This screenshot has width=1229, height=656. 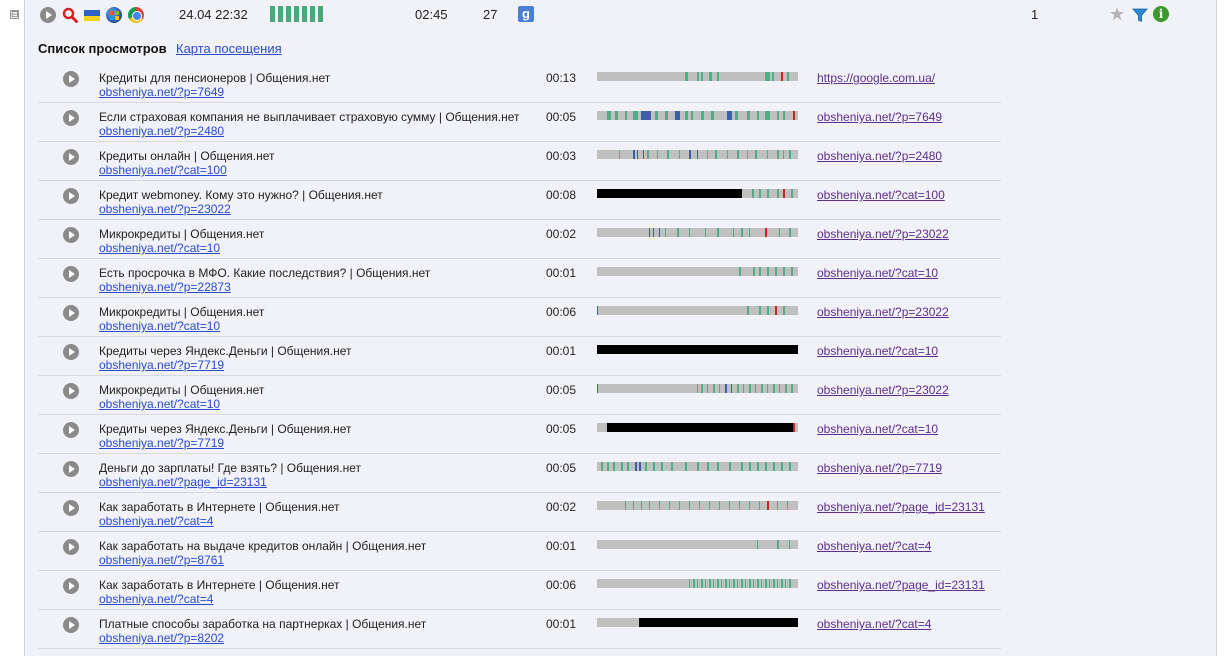 What do you see at coordinates (1117, 14) in the screenshot?
I see `star-icon: ★` at bounding box center [1117, 14].